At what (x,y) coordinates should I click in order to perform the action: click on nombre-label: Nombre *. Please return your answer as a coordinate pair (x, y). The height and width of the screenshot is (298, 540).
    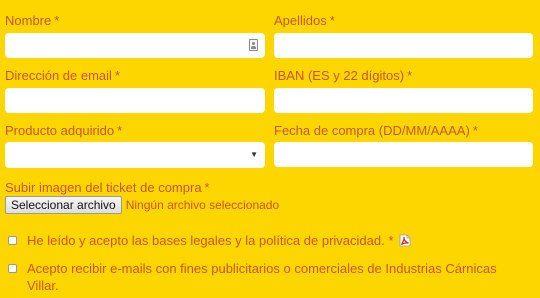
    Looking at the image, I should click on (32, 21).